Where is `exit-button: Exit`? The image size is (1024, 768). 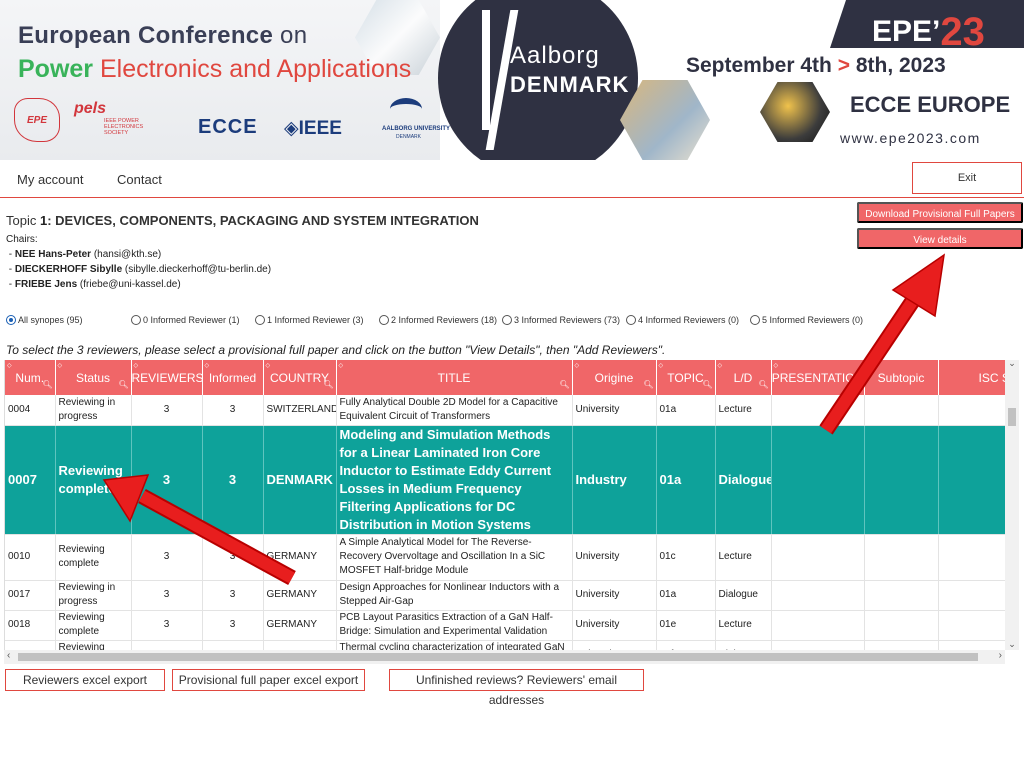
exit-button: Exit is located at coordinates (967, 178).